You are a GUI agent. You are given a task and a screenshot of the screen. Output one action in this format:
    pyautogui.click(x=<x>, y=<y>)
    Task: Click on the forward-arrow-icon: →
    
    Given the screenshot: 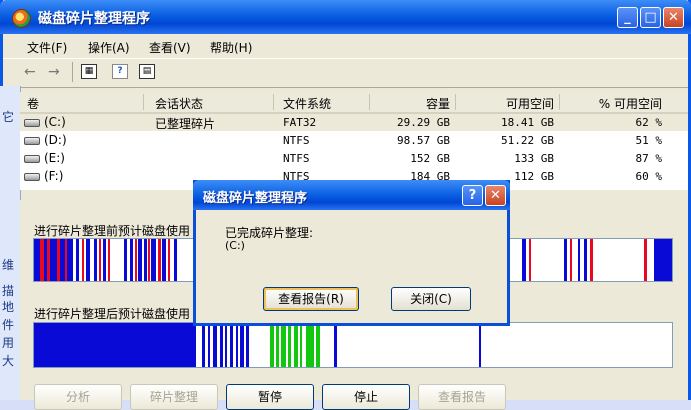 What is the action you would take?
    pyautogui.click(x=54, y=72)
    